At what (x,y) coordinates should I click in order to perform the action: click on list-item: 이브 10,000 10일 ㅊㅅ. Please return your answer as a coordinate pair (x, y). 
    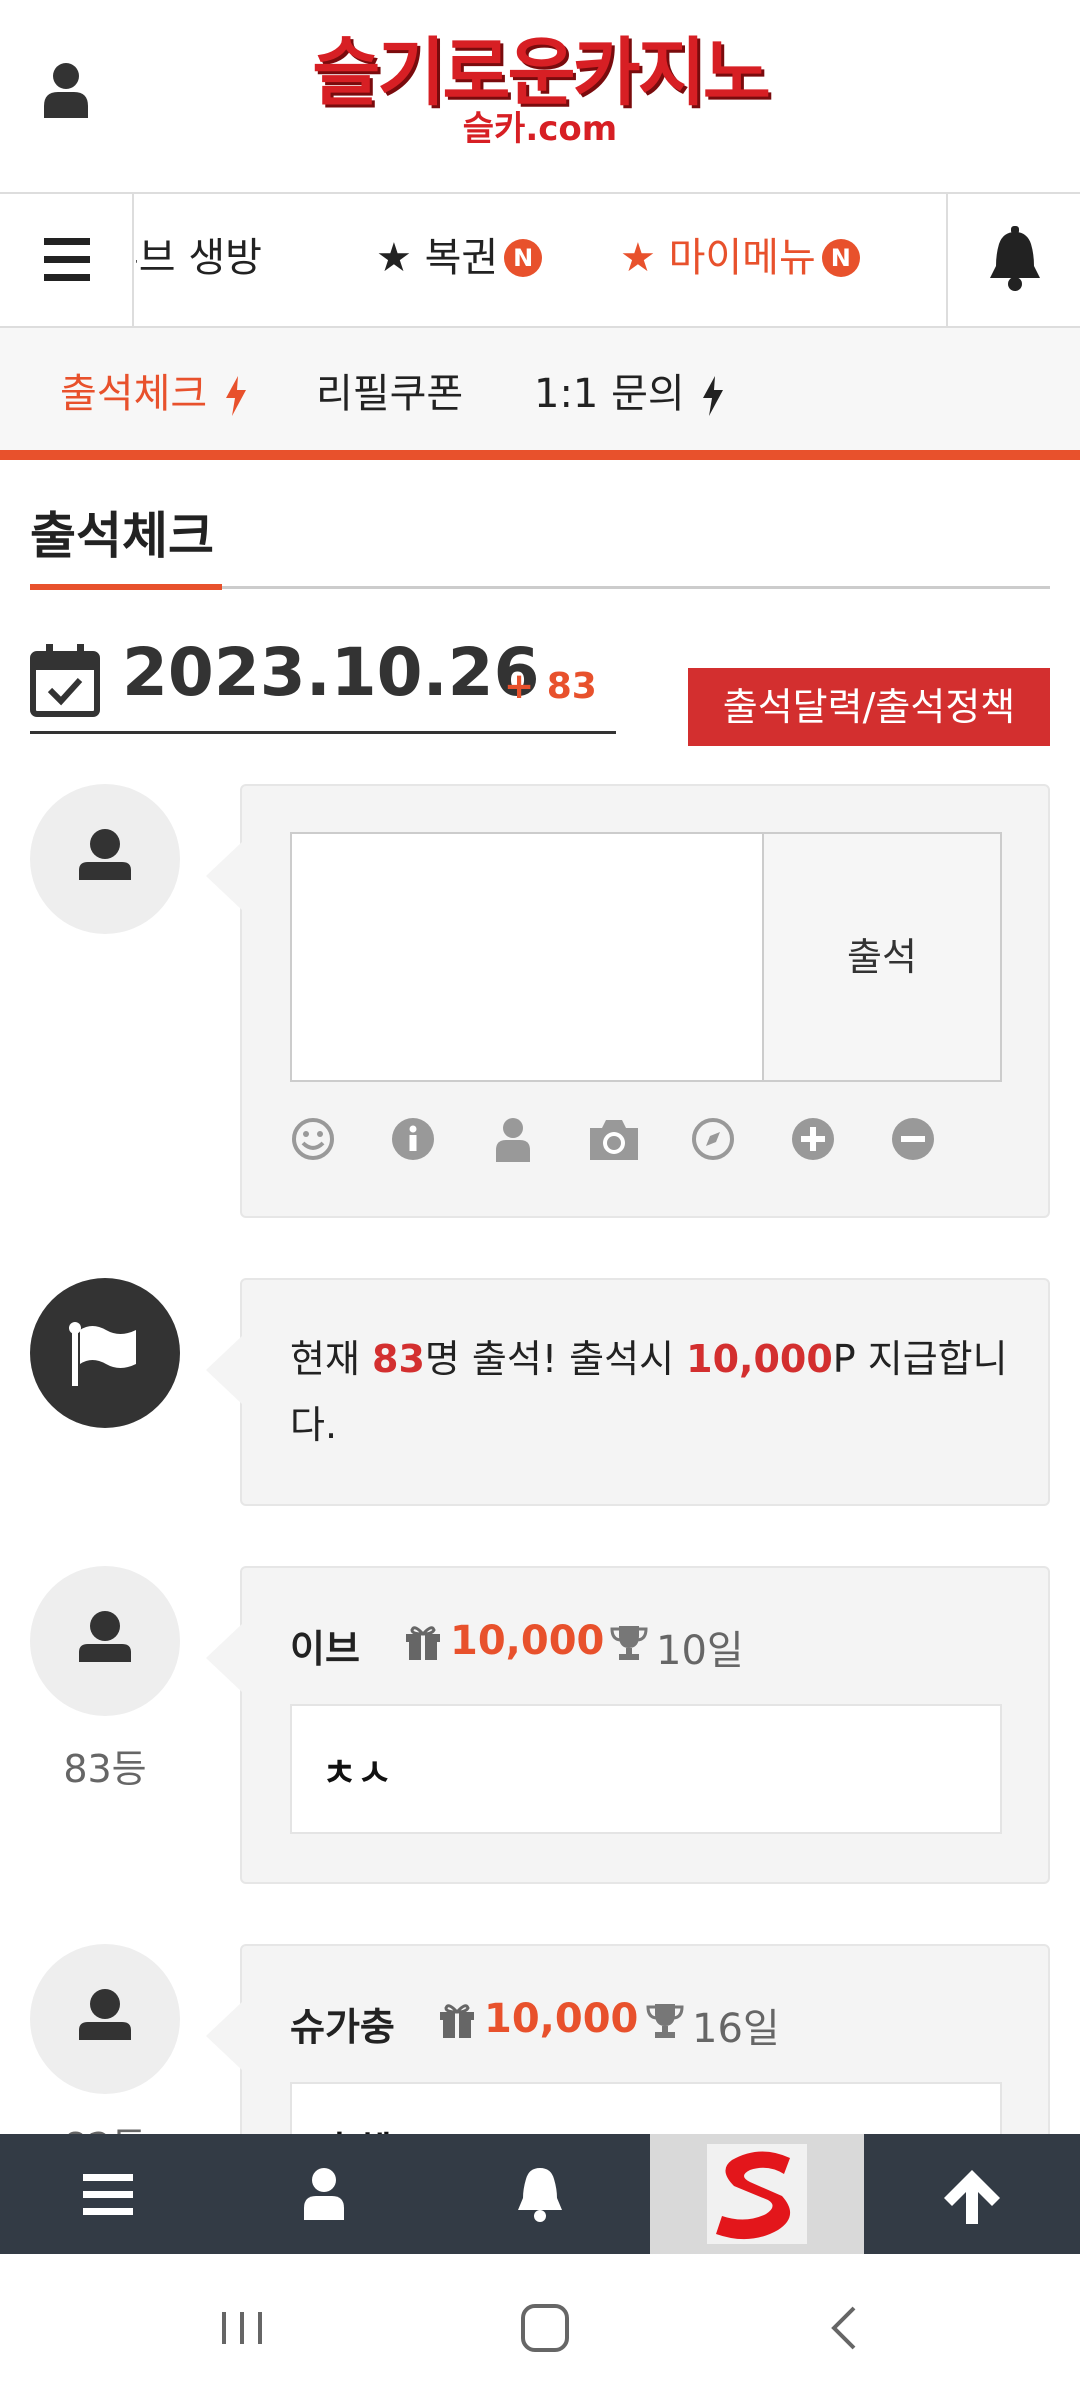
    Looking at the image, I should click on (628, 1725).